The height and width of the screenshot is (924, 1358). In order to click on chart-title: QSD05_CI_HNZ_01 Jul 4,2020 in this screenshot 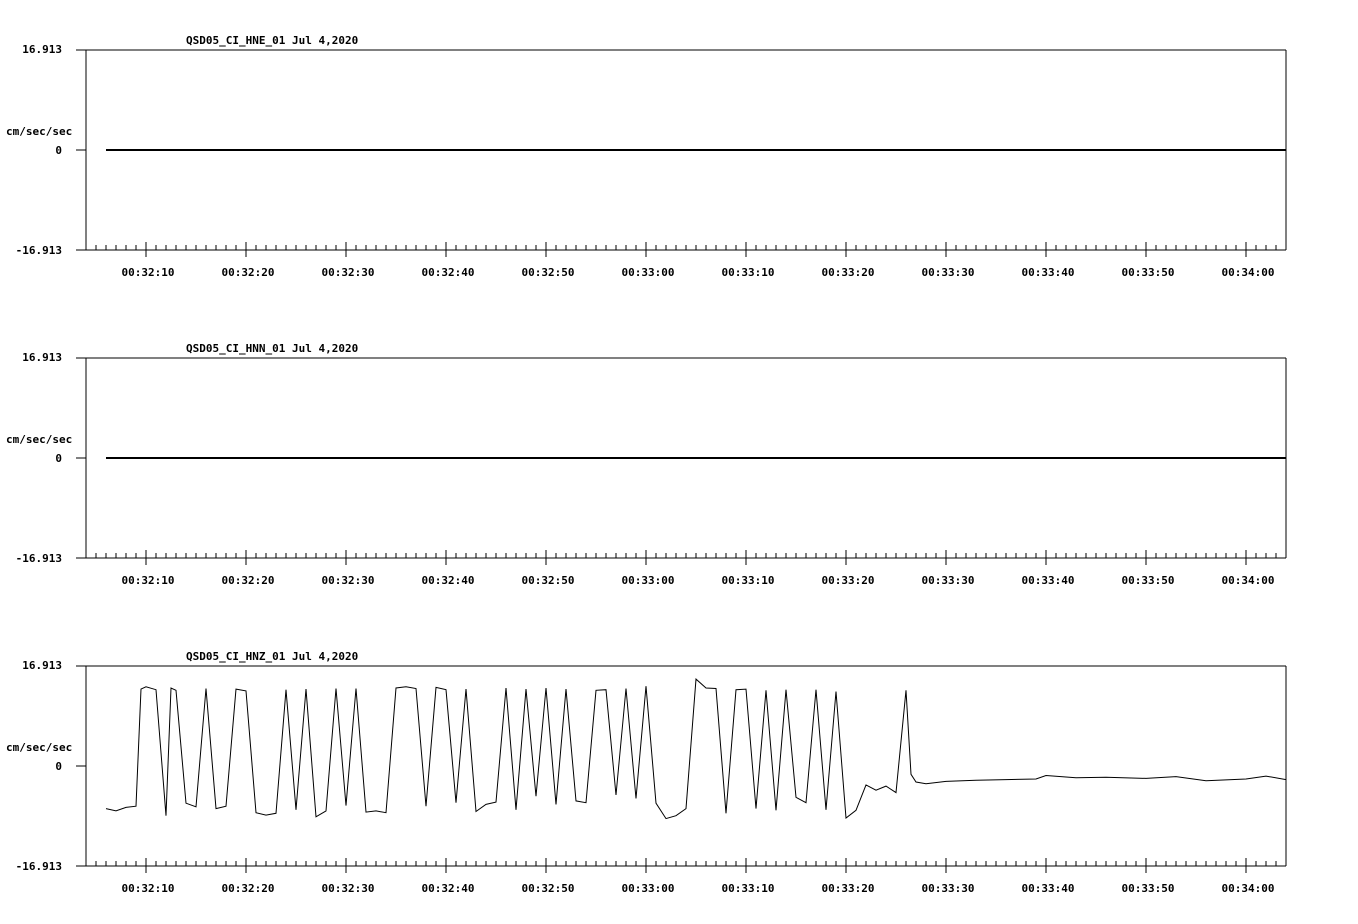, I will do `click(272, 656)`.